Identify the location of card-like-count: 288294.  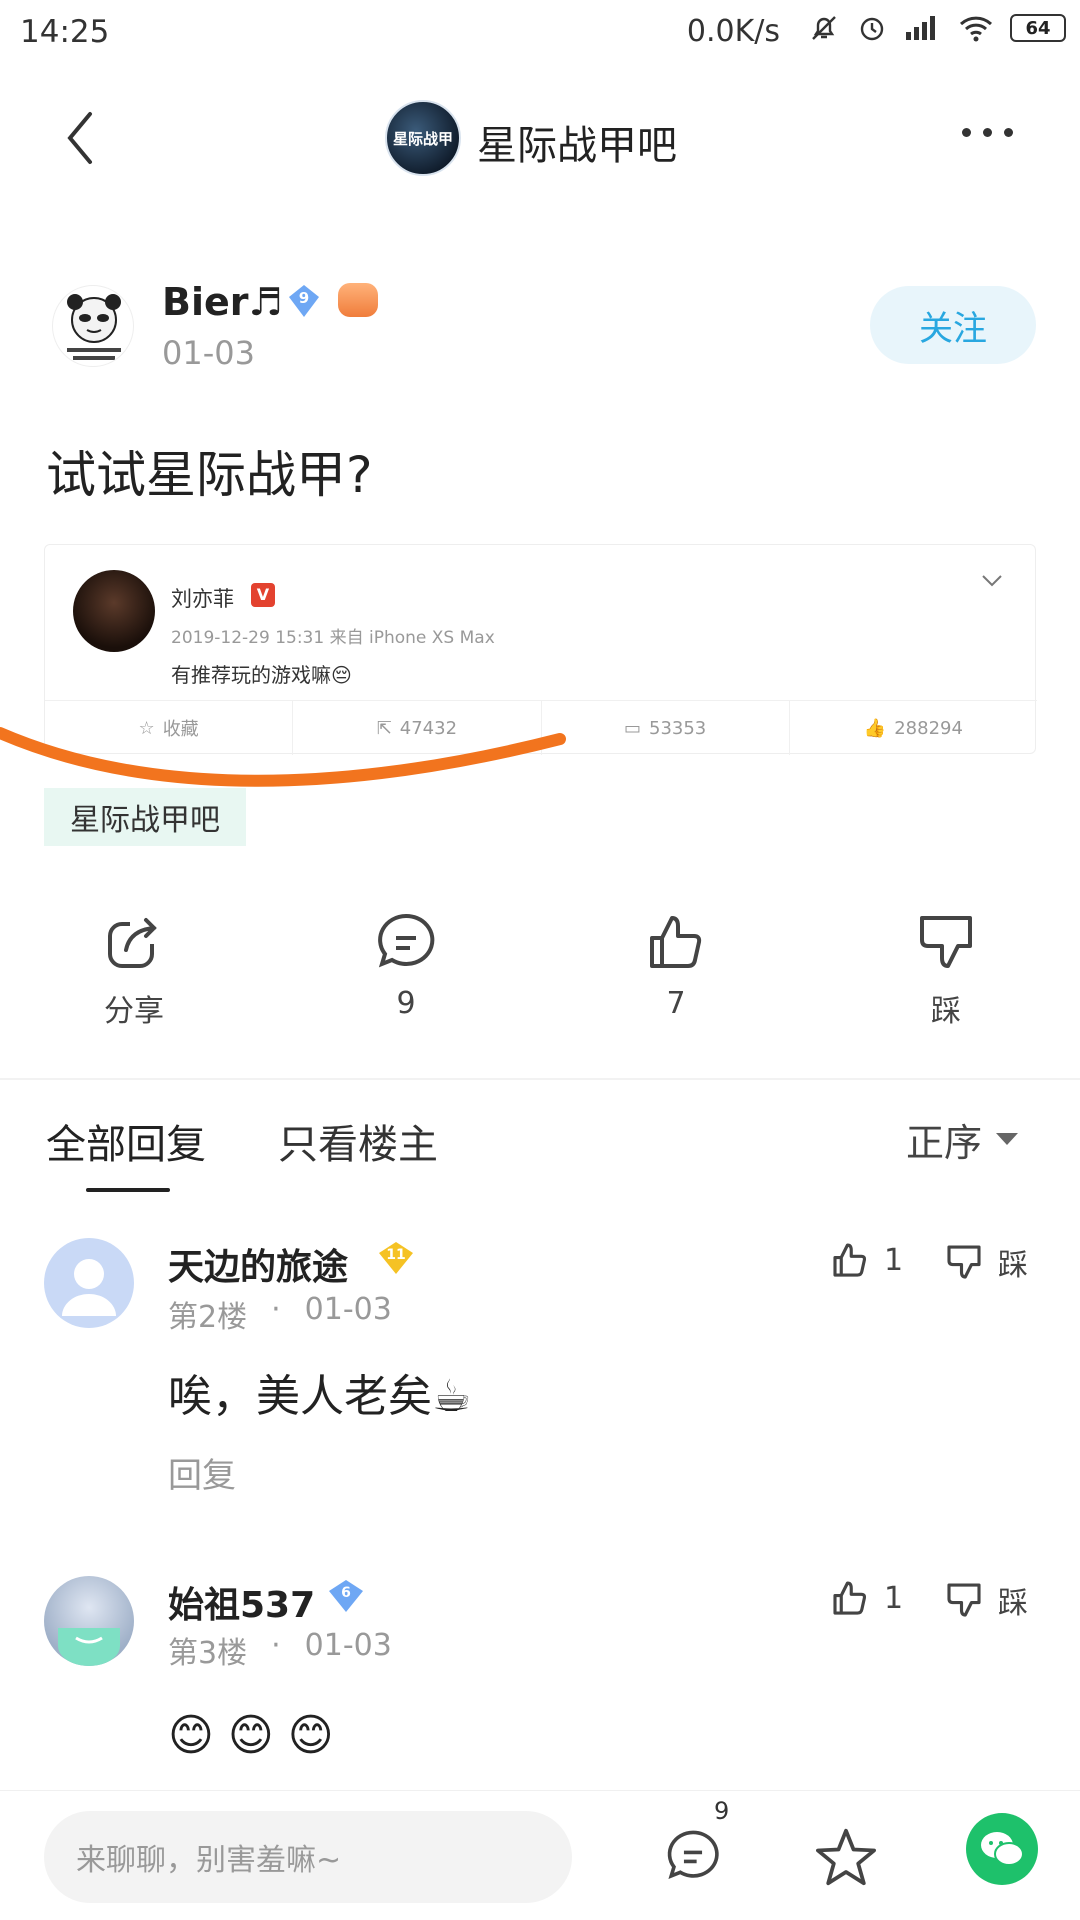
(928, 728).